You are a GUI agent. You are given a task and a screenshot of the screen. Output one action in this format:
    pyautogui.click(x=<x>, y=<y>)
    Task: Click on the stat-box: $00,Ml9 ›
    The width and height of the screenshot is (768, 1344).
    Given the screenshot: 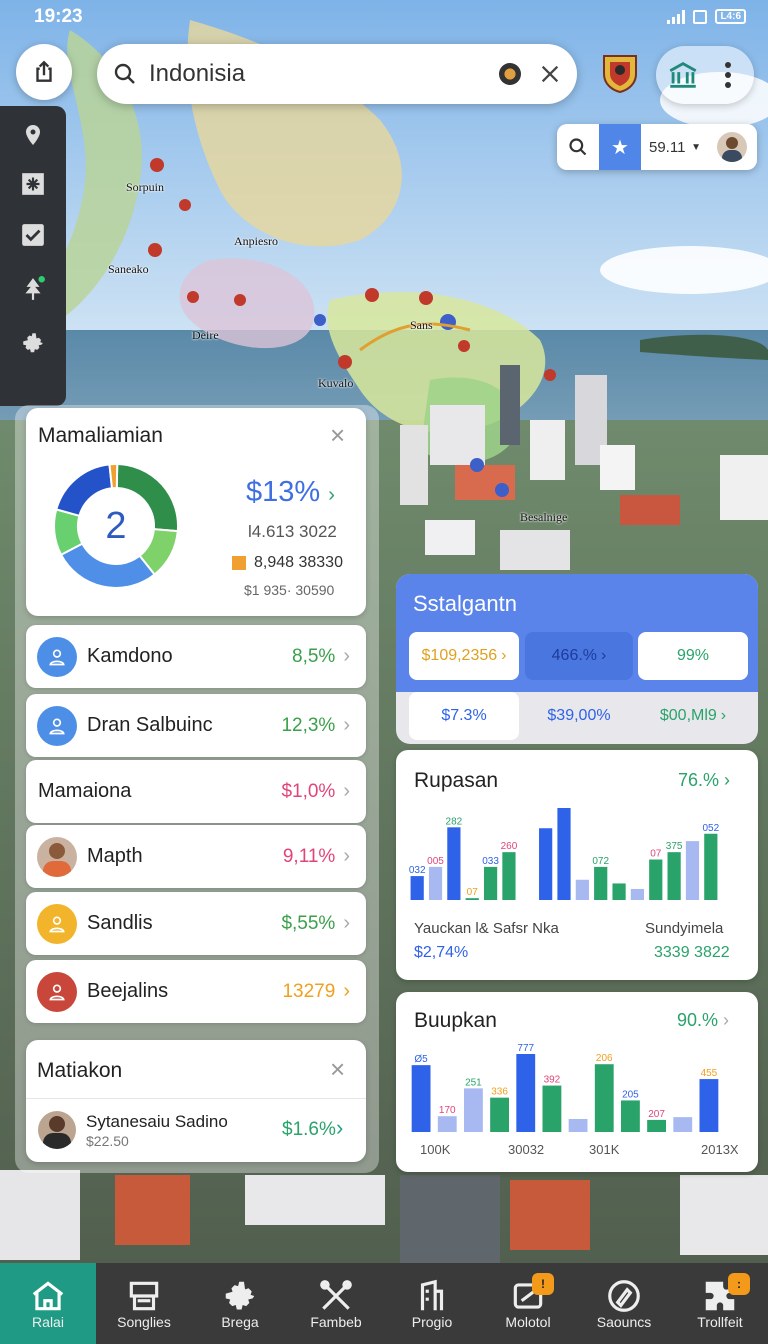 What is the action you would take?
    pyautogui.click(x=693, y=716)
    